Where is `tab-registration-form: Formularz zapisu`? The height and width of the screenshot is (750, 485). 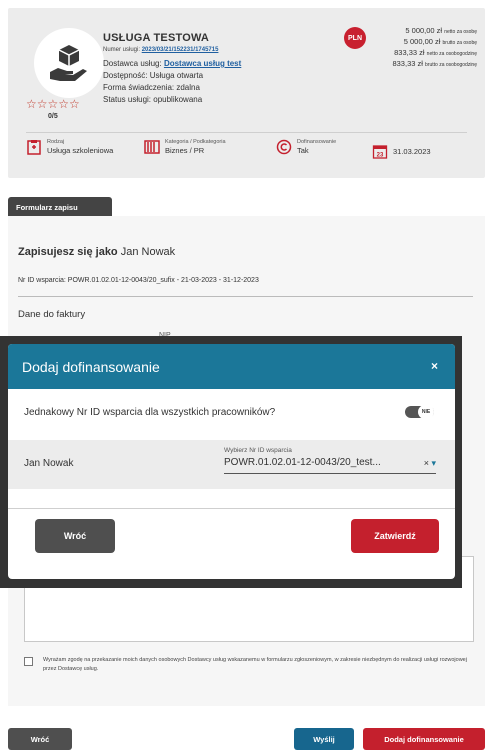 tab-registration-form: Formularz zapisu is located at coordinates (60, 206).